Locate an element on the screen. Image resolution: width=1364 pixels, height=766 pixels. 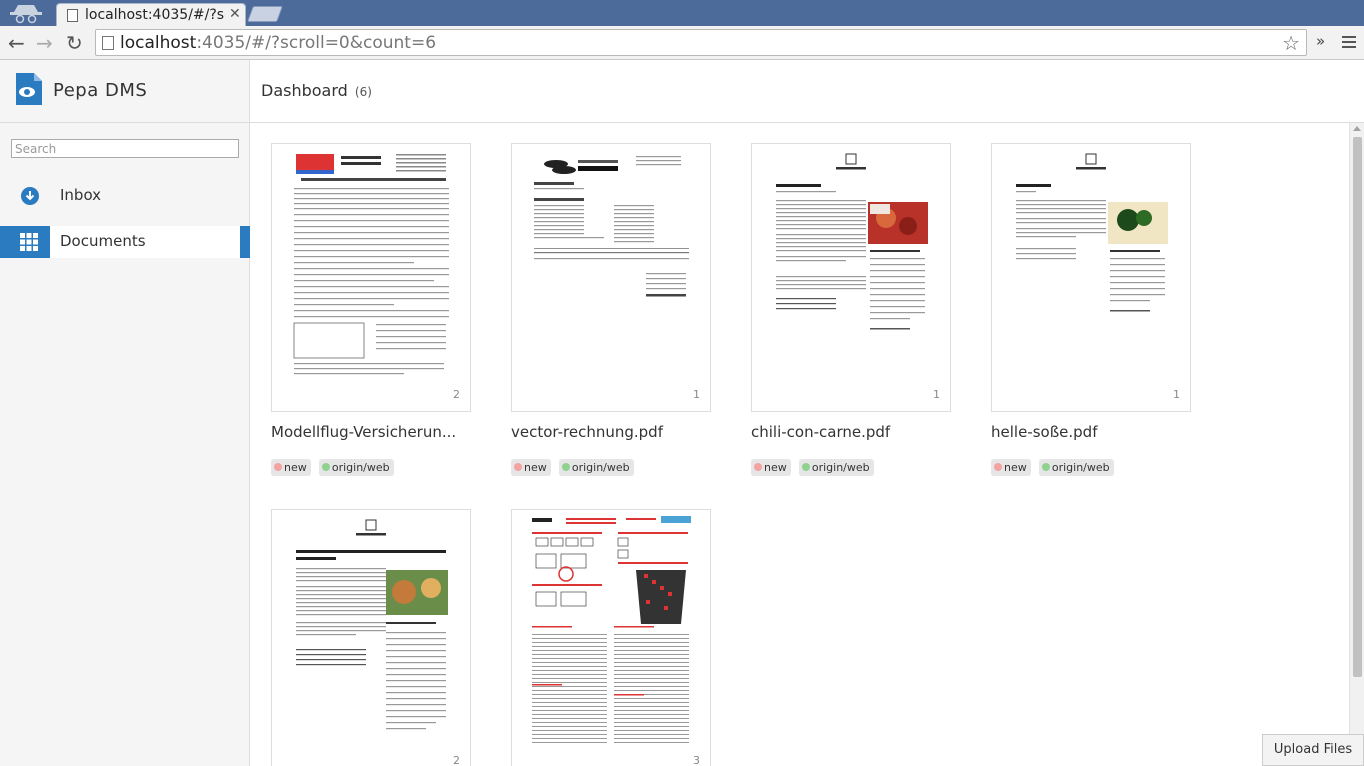
document-thumbnail: 3 is located at coordinates (611, 637).